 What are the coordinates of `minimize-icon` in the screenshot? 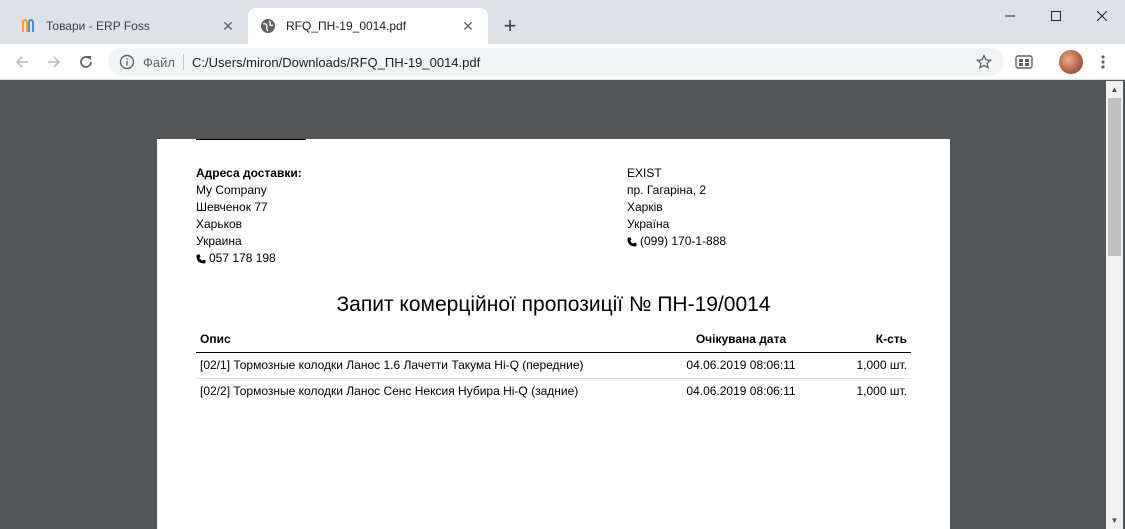 It's located at (1010, 16).